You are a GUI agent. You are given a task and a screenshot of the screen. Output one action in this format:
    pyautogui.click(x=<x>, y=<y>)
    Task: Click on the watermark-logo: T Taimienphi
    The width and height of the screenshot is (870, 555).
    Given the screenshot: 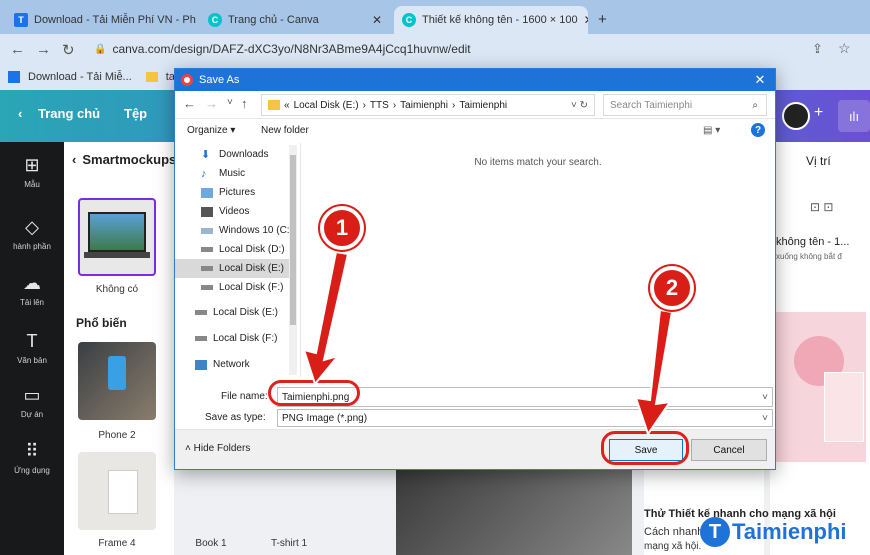 What is the action you would take?
    pyautogui.click(x=784, y=532)
    